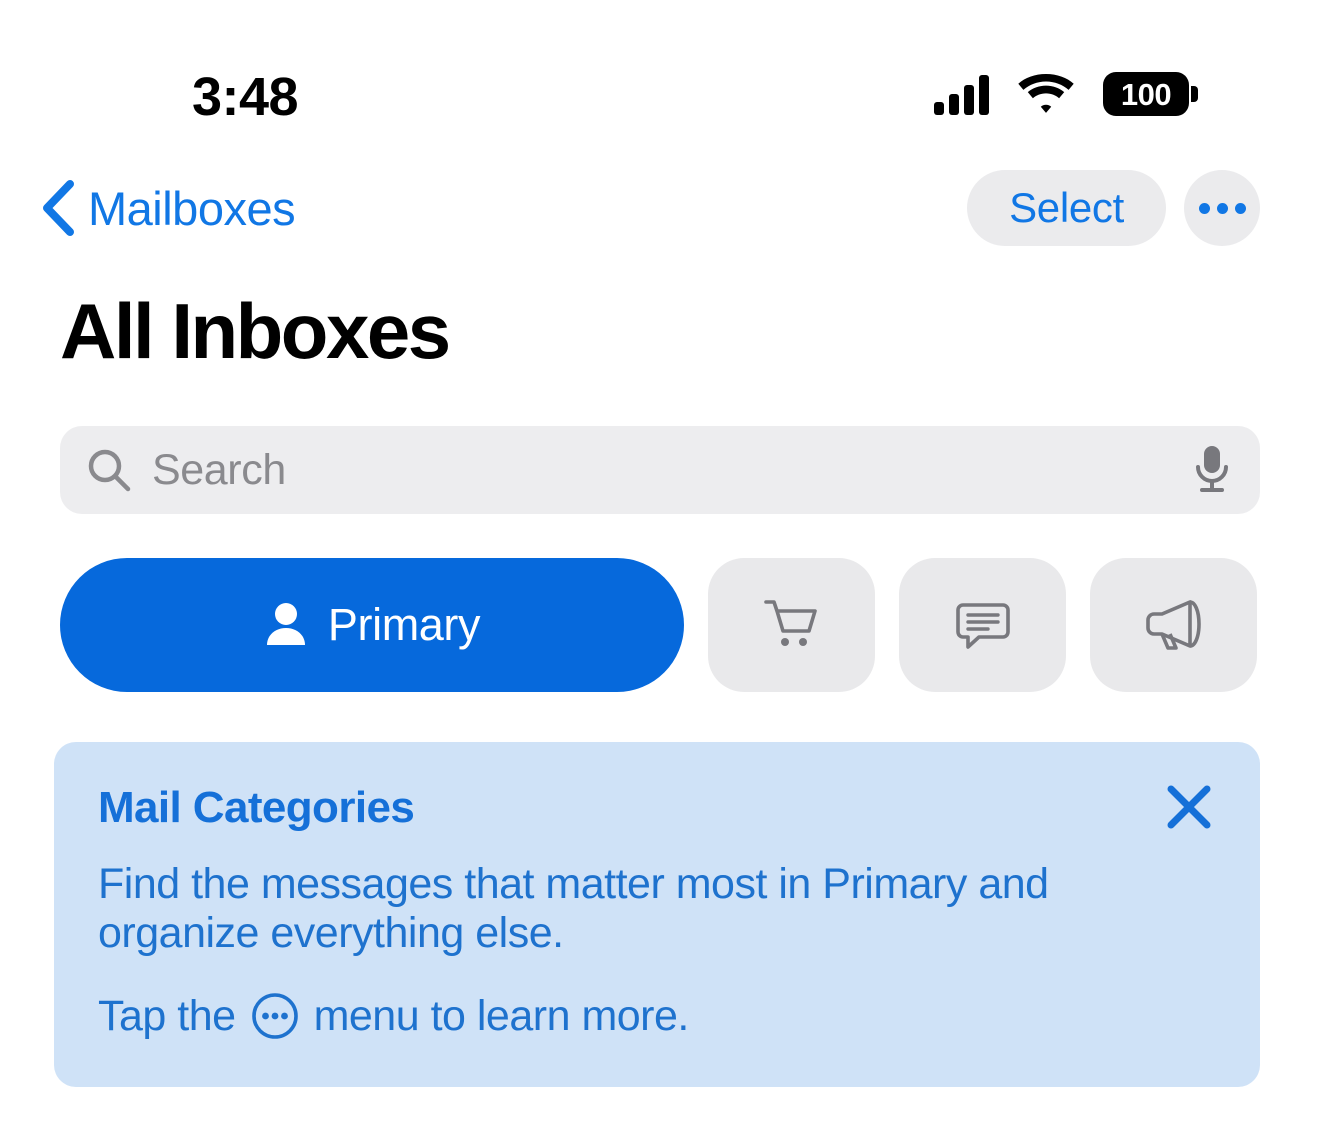 Image resolution: width=1320 pixels, height=1128 pixels. I want to click on close-icon, so click(1189, 811).